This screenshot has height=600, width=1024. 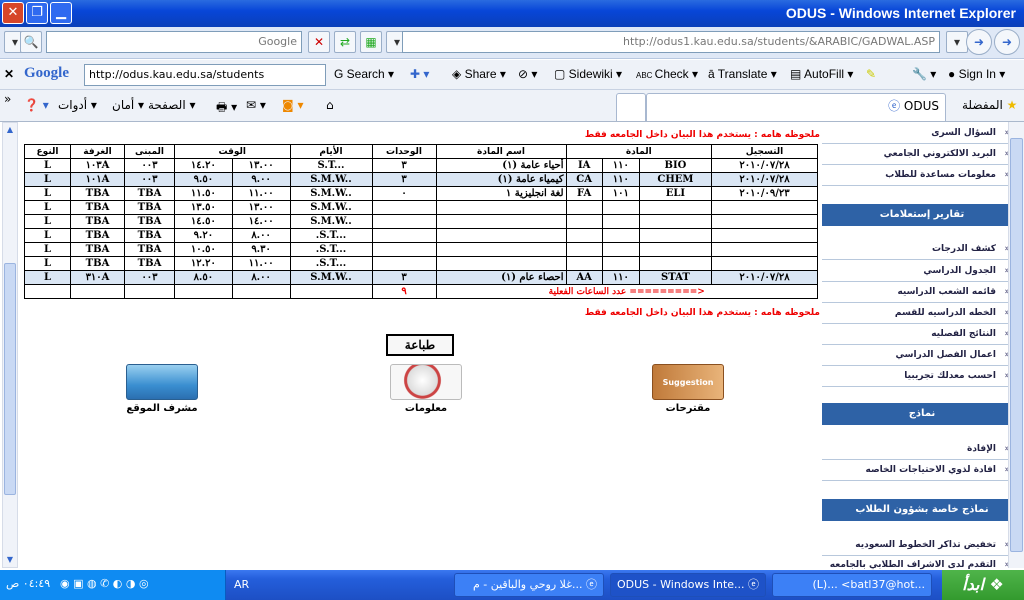 I want to click on page-menu: الصفحة ▾, so click(x=172, y=105).